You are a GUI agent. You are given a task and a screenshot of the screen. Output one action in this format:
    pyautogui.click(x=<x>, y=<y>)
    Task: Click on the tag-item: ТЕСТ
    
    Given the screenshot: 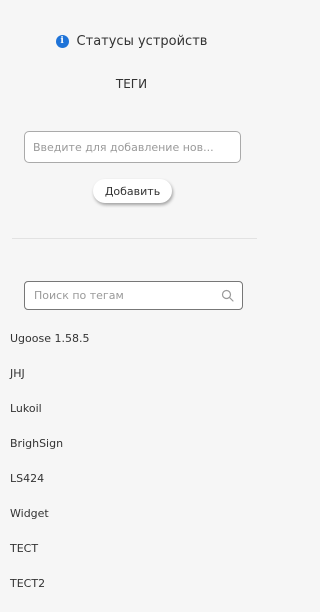 What is the action you would take?
    pyautogui.click(x=49, y=559)
    